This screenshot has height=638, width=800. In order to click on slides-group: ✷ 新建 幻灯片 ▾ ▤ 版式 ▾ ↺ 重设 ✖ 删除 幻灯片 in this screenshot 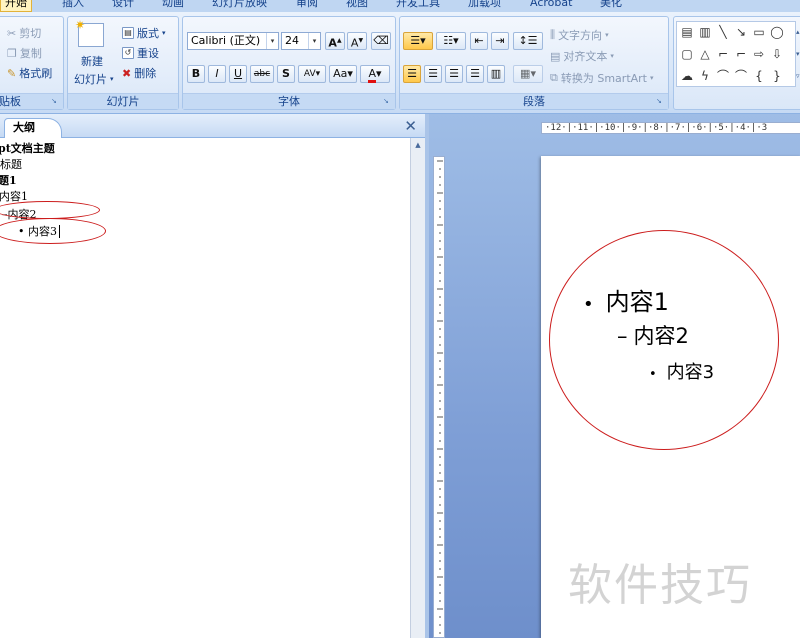, I will do `click(123, 63)`.